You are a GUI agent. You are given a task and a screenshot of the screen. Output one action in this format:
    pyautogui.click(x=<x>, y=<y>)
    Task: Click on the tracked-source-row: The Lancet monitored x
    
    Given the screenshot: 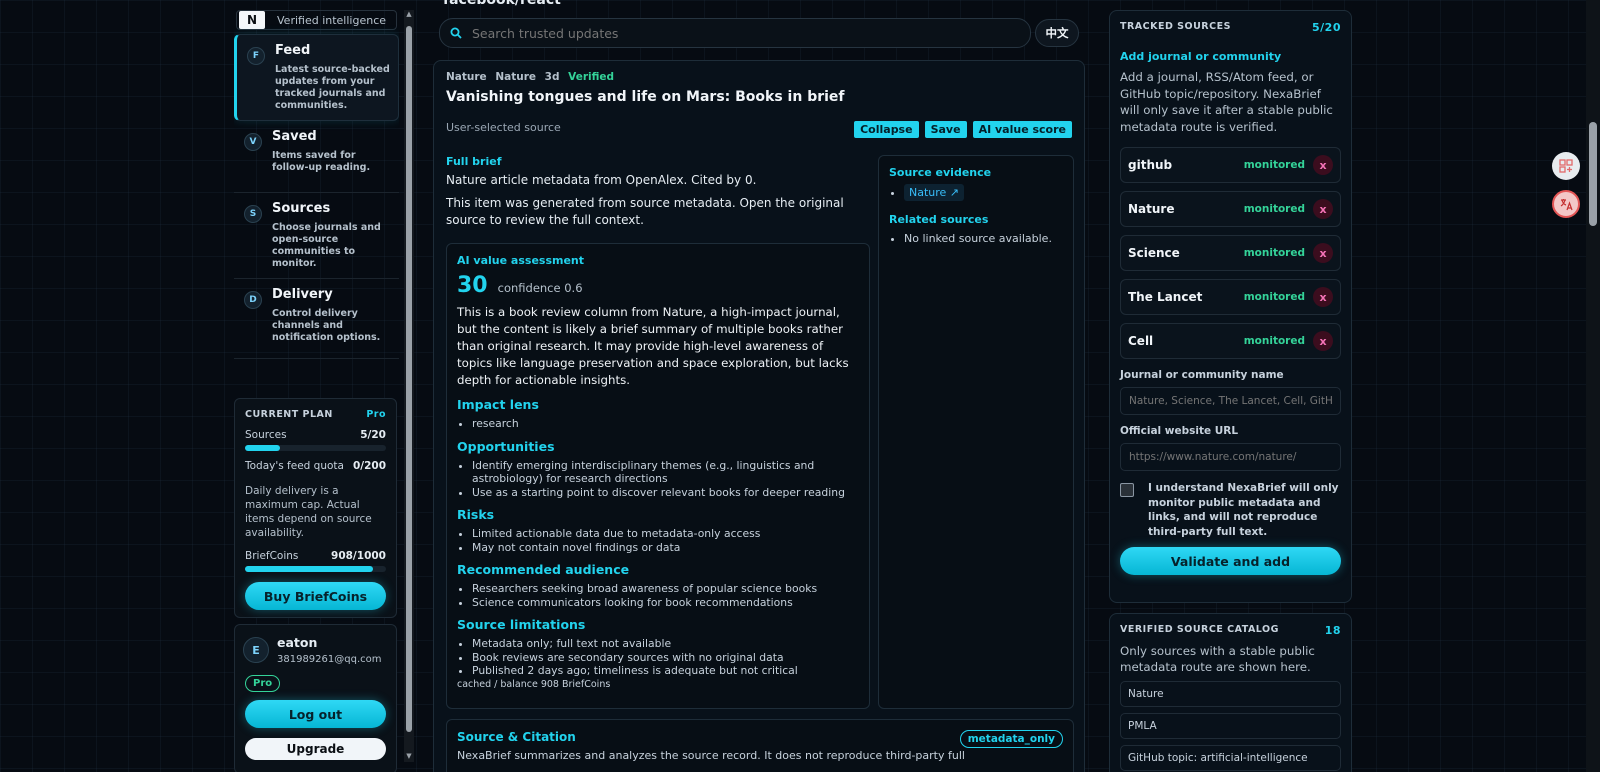 What is the action you would take?
    pyautogui.click(x=1230, y=297)
    